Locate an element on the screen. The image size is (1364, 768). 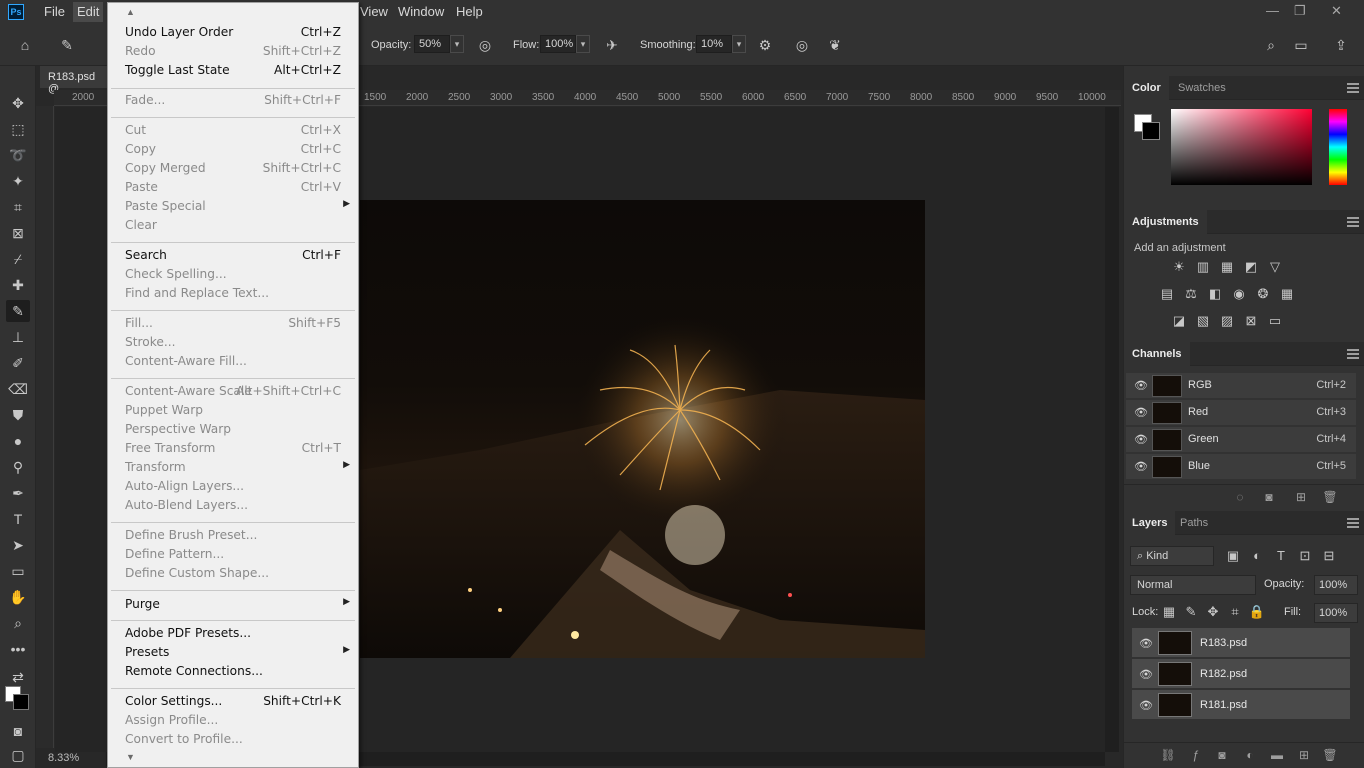
menu-item-copy-merged: Copy Merged Shift+Ctrl+C is located at coordinates (233, 168).